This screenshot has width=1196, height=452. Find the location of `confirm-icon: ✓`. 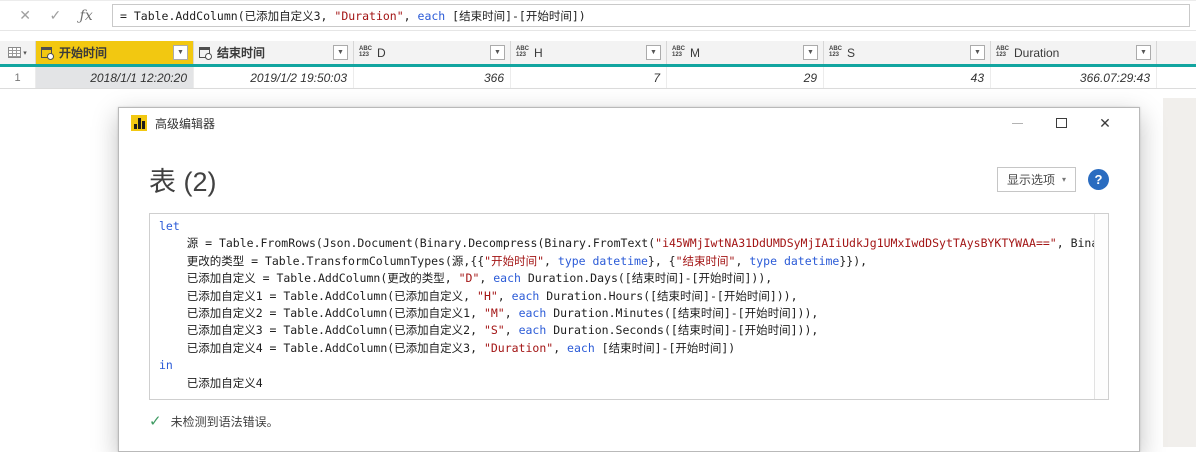

confirm-icon: ✓ is located at coordinates (55, 15).